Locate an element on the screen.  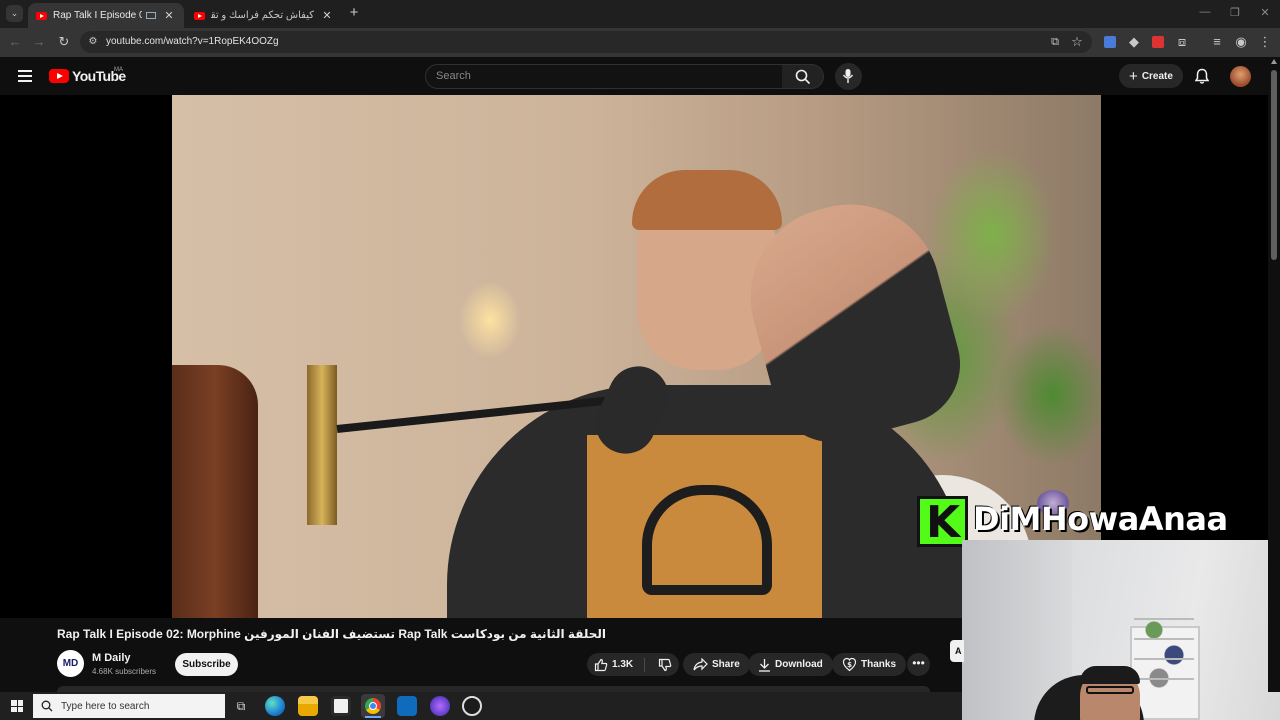
microsoft-store-icon is located at coordinates (341, 706).